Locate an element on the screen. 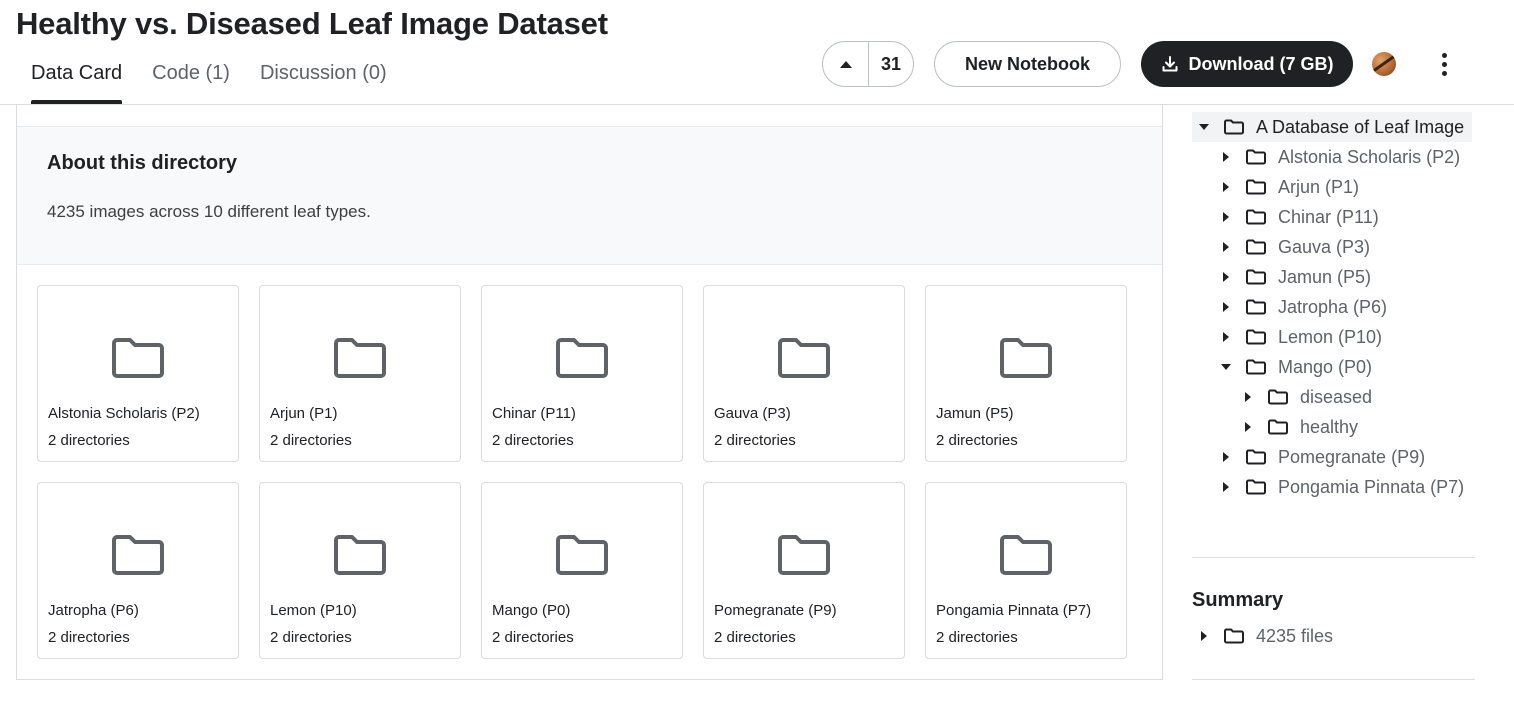 The height and width of the screenshot is (726, 1514). tree-item-diseased: diseased is located at coordinates (1307, 397).